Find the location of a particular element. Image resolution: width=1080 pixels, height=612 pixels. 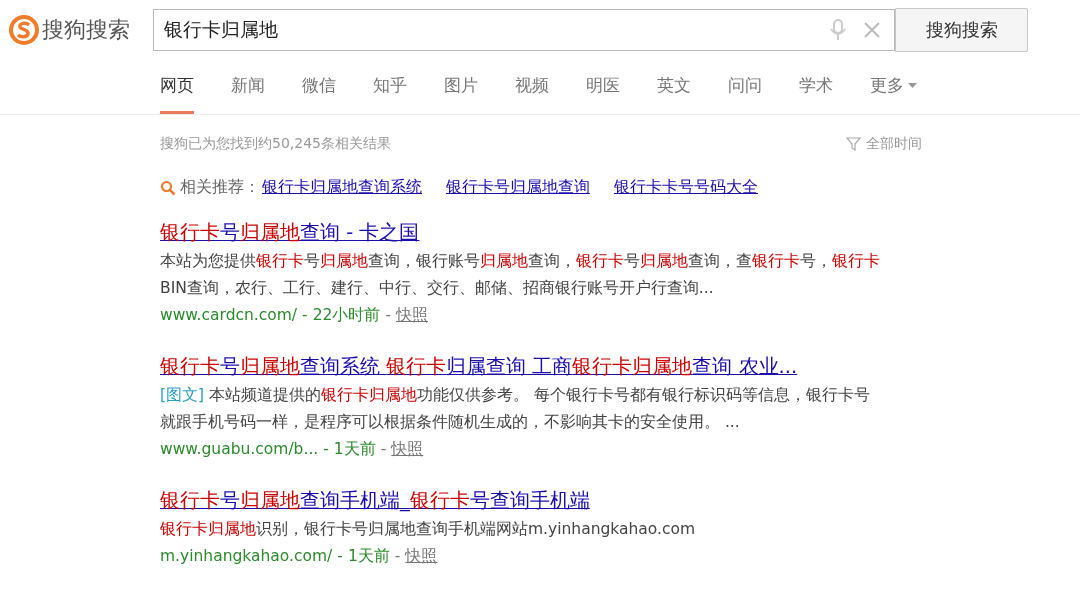

search-icon is located at coordinates (168, 187).